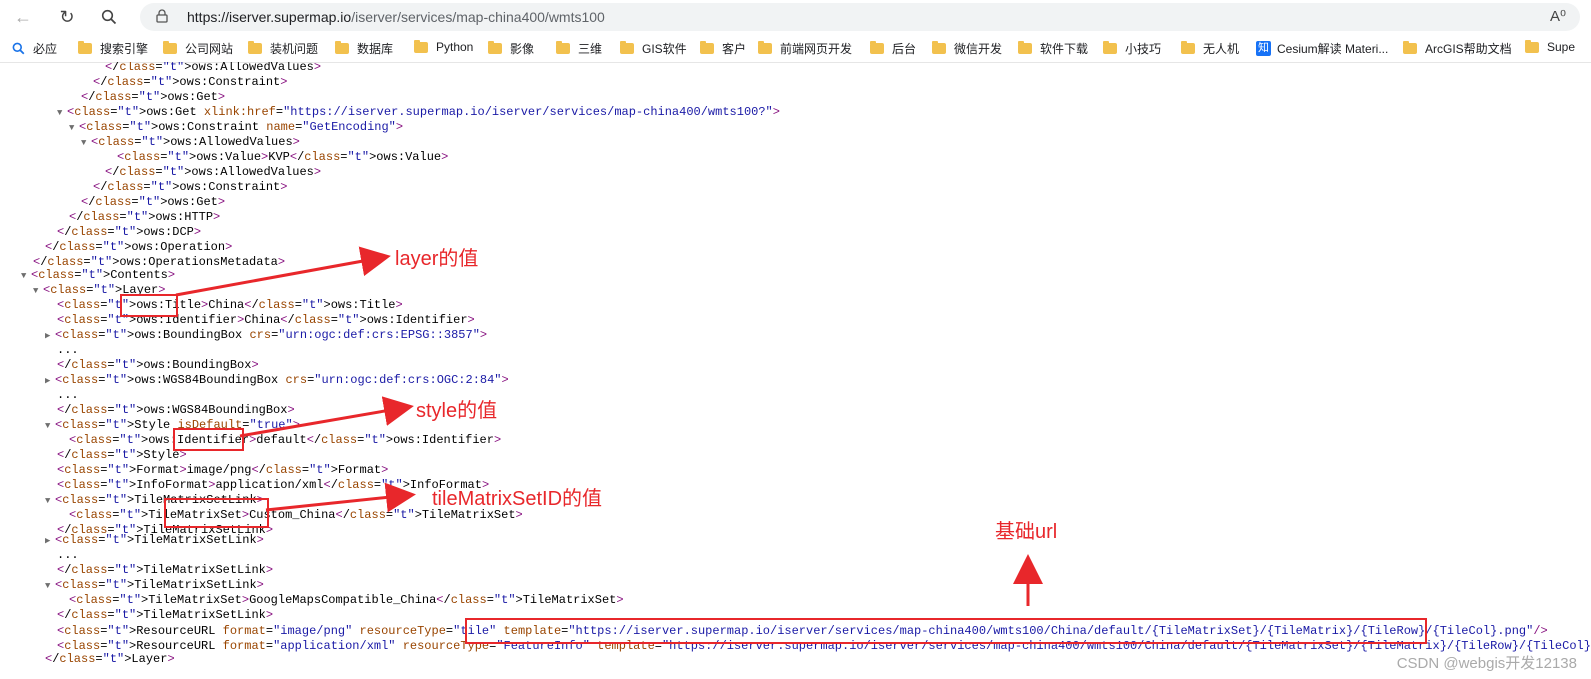  Describe the element at coordinates (190, 142) in the screenshot. I see `xml-line: ▼ <class="t">ows:AllowedValues>` at that location.